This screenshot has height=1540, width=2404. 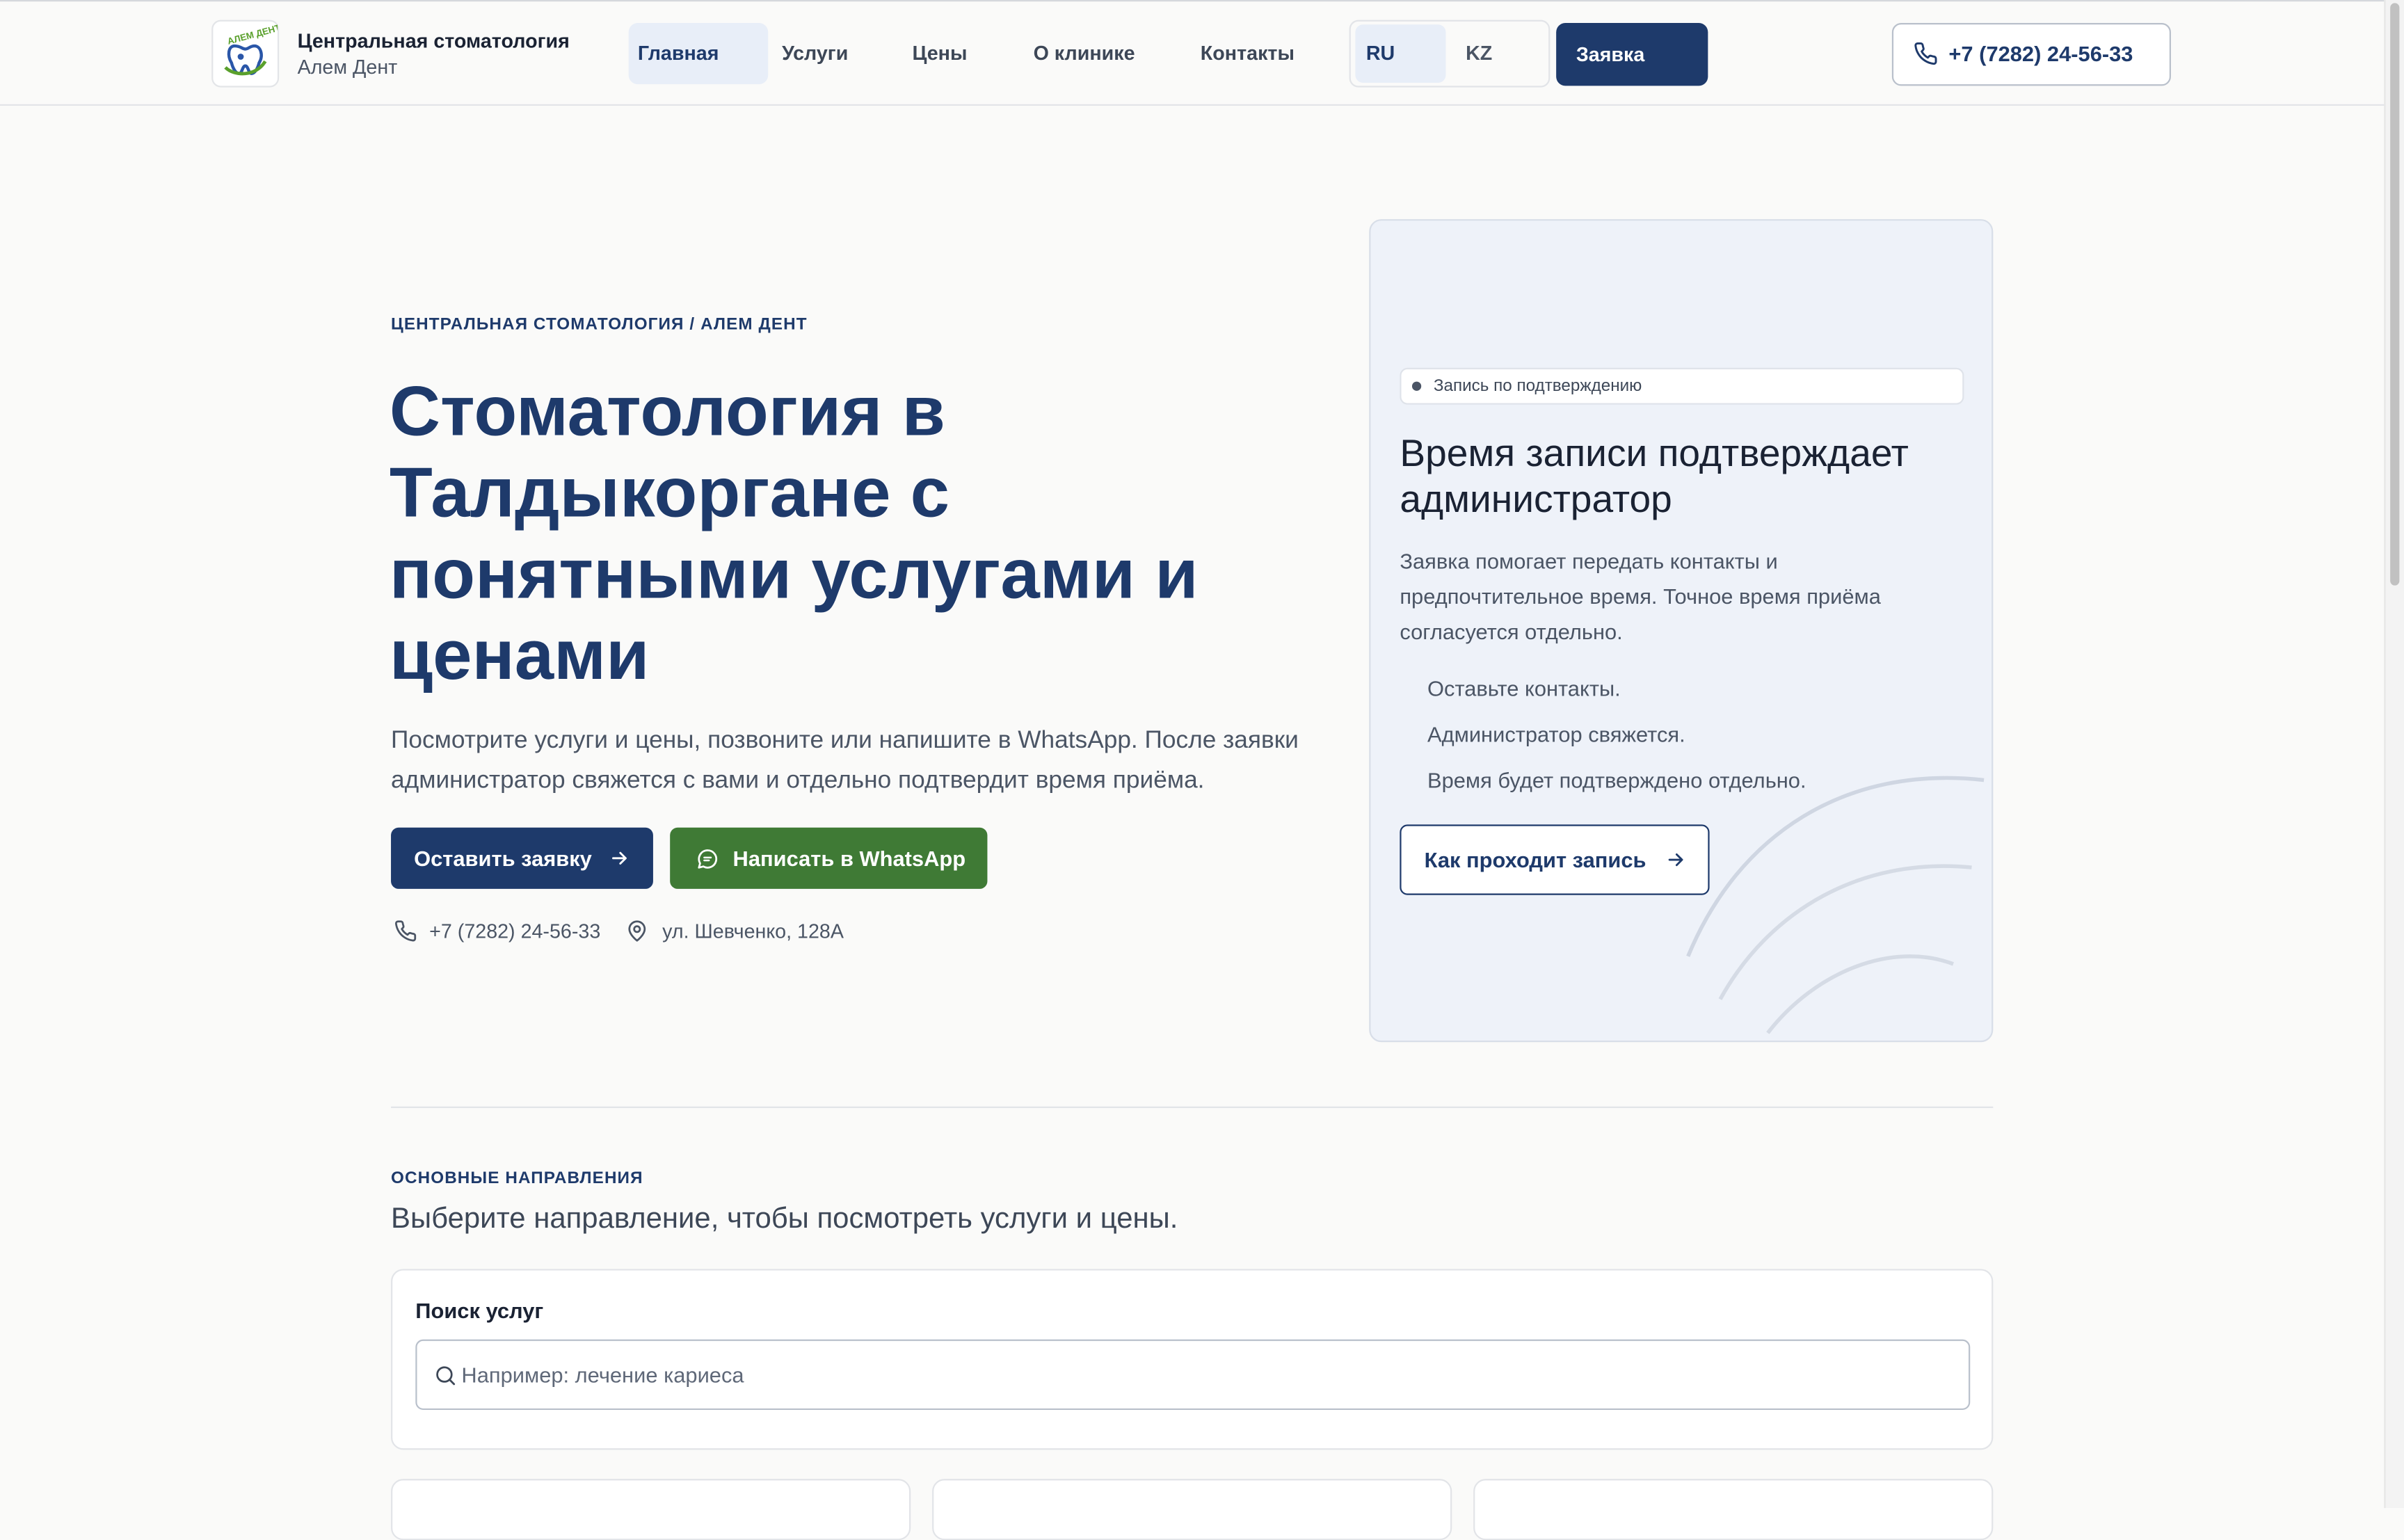 I want to click on card-step-3: Время будет подтверждено отдельно., so click(x=1616, y=780).